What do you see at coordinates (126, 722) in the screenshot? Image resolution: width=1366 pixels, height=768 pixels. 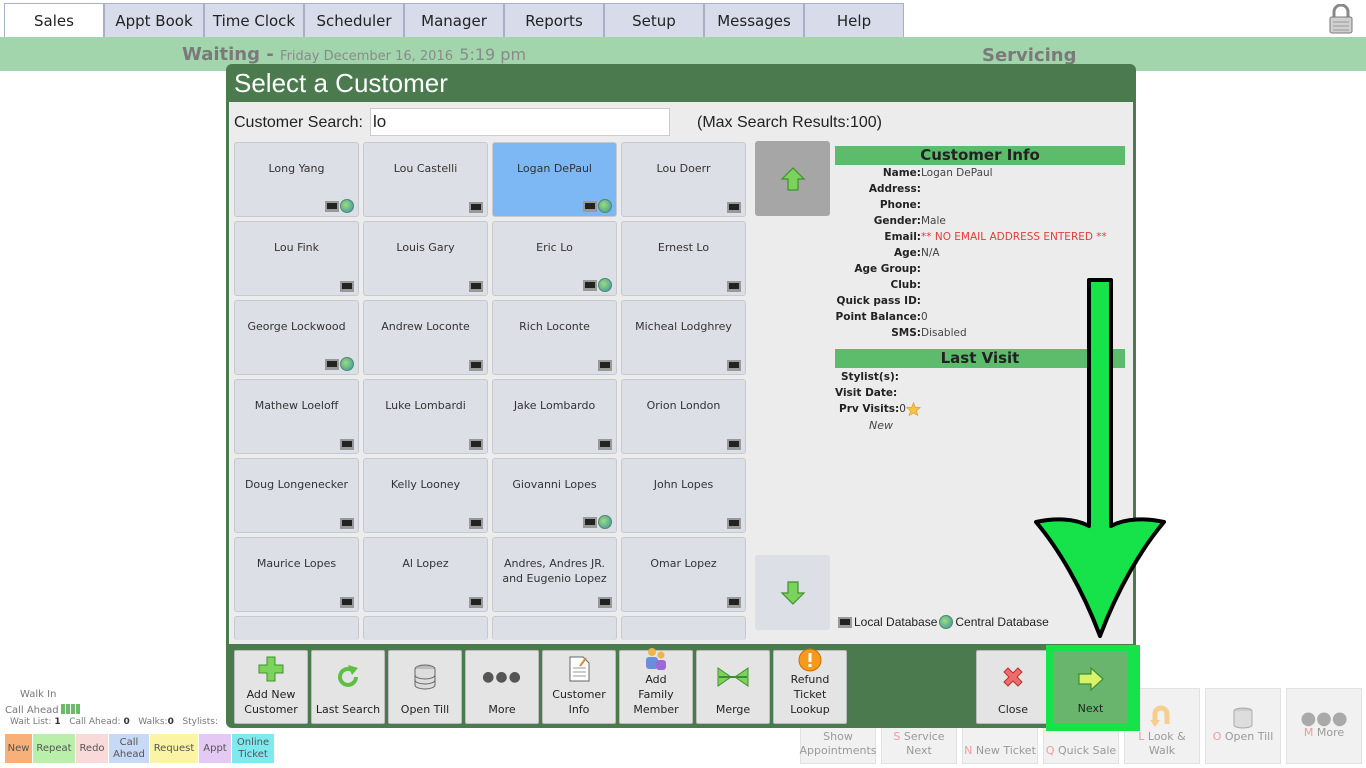 I see `call-ahead-count: 0` at bounding box center [126, 722].